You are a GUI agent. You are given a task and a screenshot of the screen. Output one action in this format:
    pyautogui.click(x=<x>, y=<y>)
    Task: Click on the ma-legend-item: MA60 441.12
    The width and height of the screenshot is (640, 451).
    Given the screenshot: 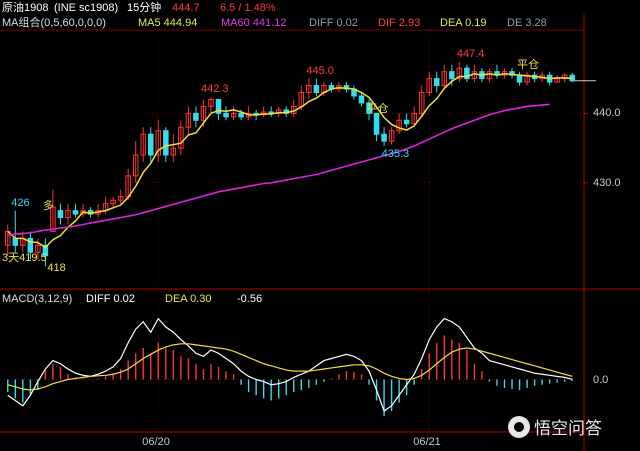 What is the action you would take?
    pyautogui.click(x=254, y=23)
    